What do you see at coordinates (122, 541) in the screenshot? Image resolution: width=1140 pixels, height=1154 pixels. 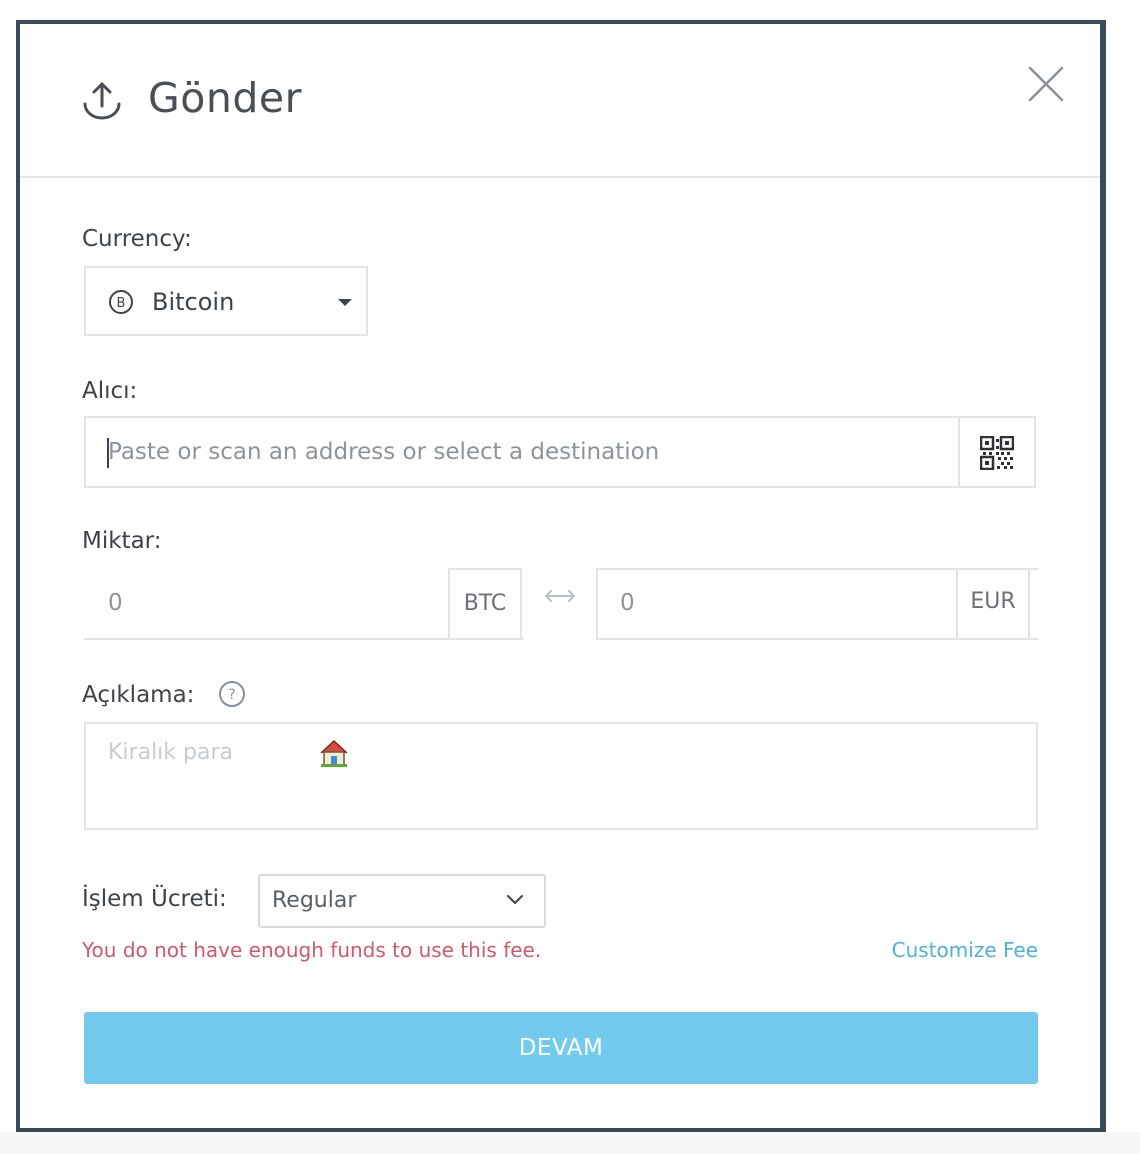 I see `amount-label: Miktar:` at bounding box center [122, 541].